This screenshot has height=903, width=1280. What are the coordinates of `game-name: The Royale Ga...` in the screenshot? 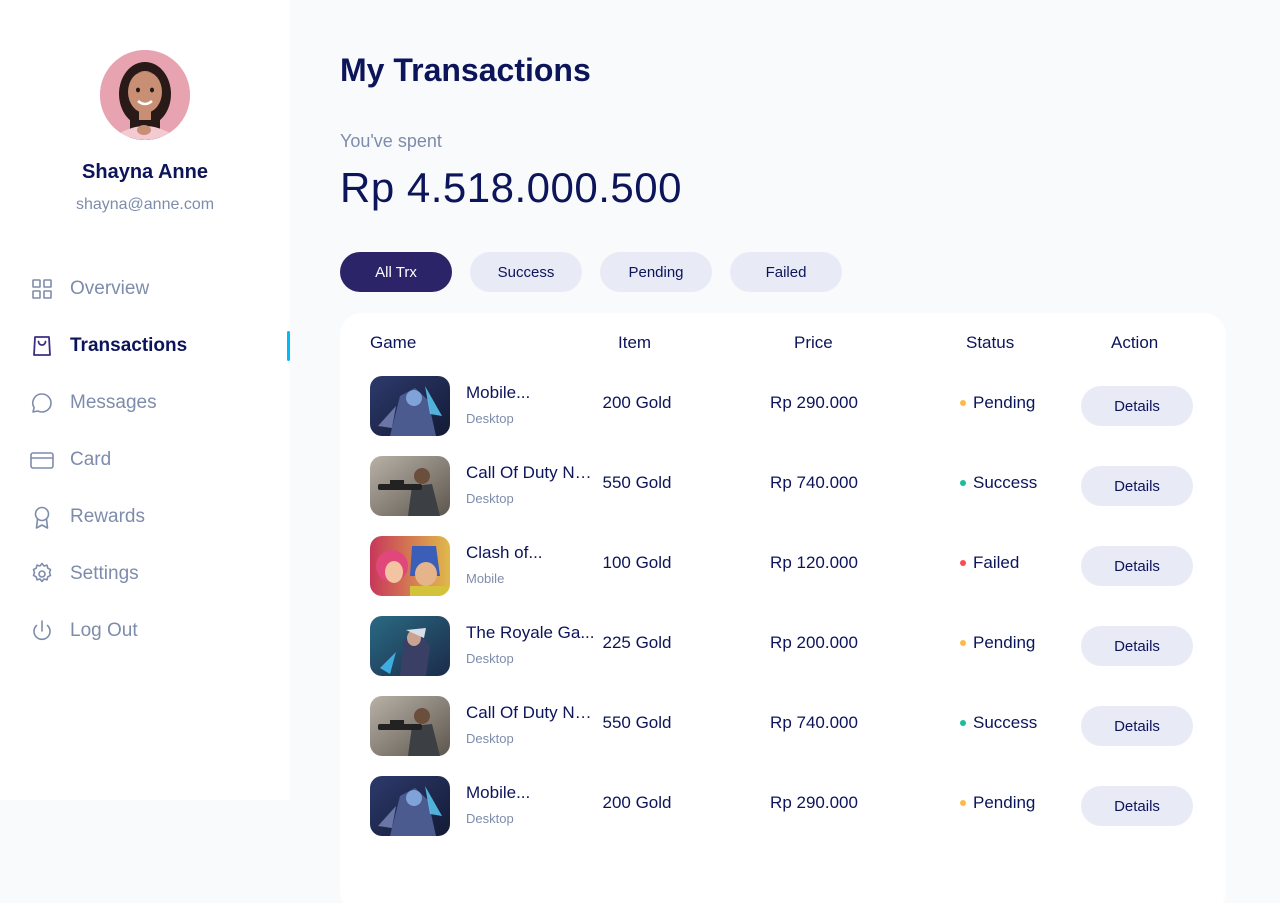 It's located at (530, 632).